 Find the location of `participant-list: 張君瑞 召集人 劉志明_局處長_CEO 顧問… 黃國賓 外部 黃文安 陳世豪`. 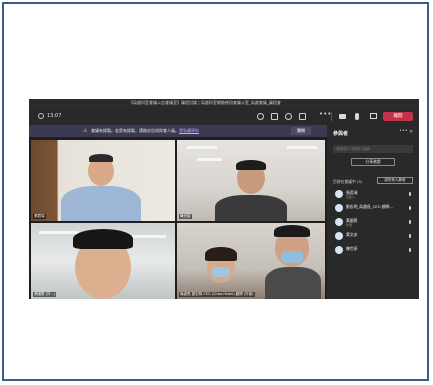

participant-list: 張君瑞 召集人 劉志明_局處長_CEO 顧問… 黃國賓 外部 黃文安 陳世豪 is located at coordinates (373, 223).